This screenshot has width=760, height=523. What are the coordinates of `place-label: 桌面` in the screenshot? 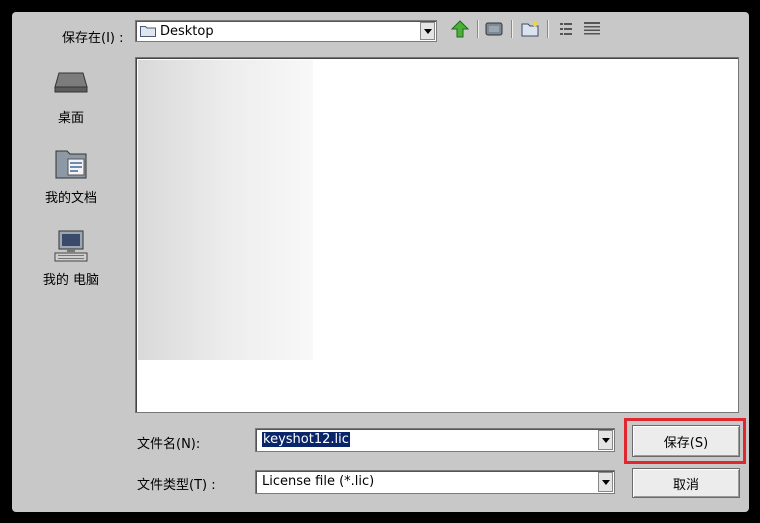 It's located at (70, 118).